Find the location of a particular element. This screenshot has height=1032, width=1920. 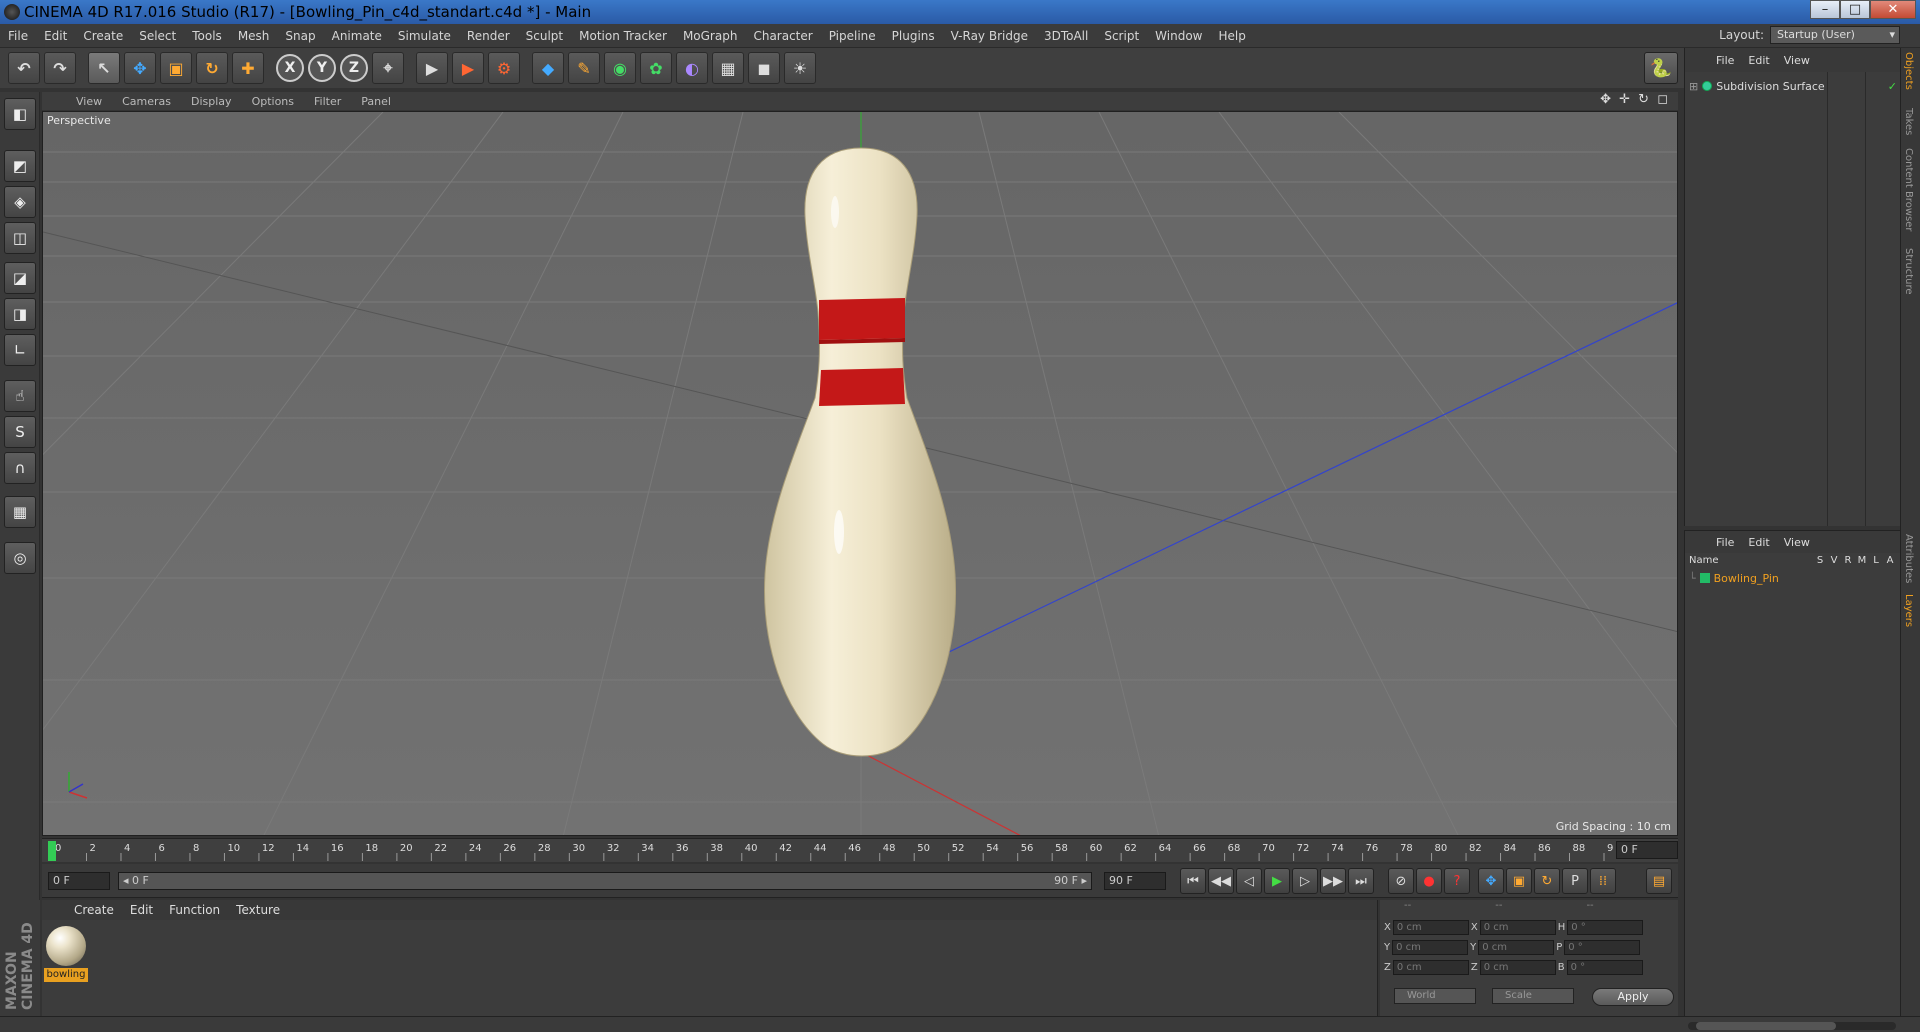

object-menu-edit: Edit is located at coordinates (1758, 60).